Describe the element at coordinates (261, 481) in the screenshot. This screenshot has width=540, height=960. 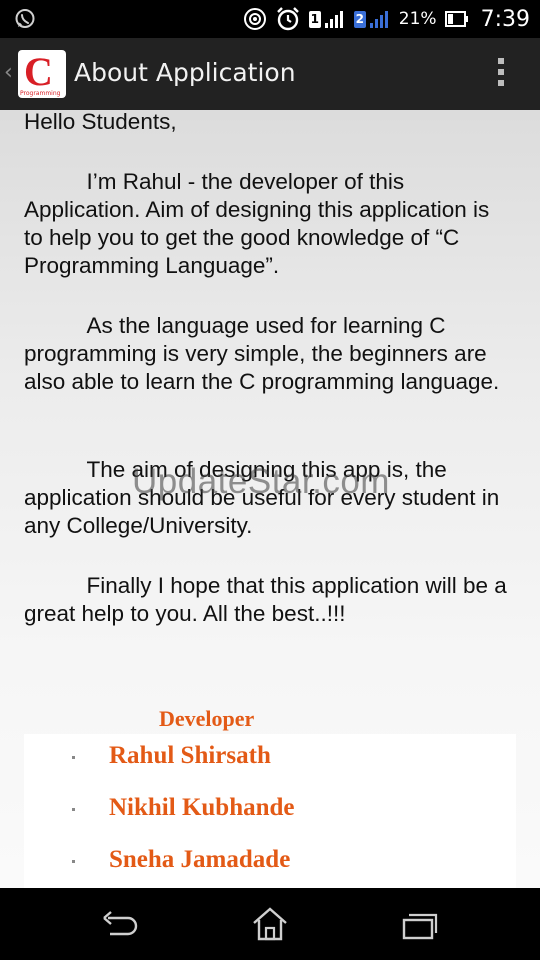
I see `watermark-text: UpdateStar.com` at that location.